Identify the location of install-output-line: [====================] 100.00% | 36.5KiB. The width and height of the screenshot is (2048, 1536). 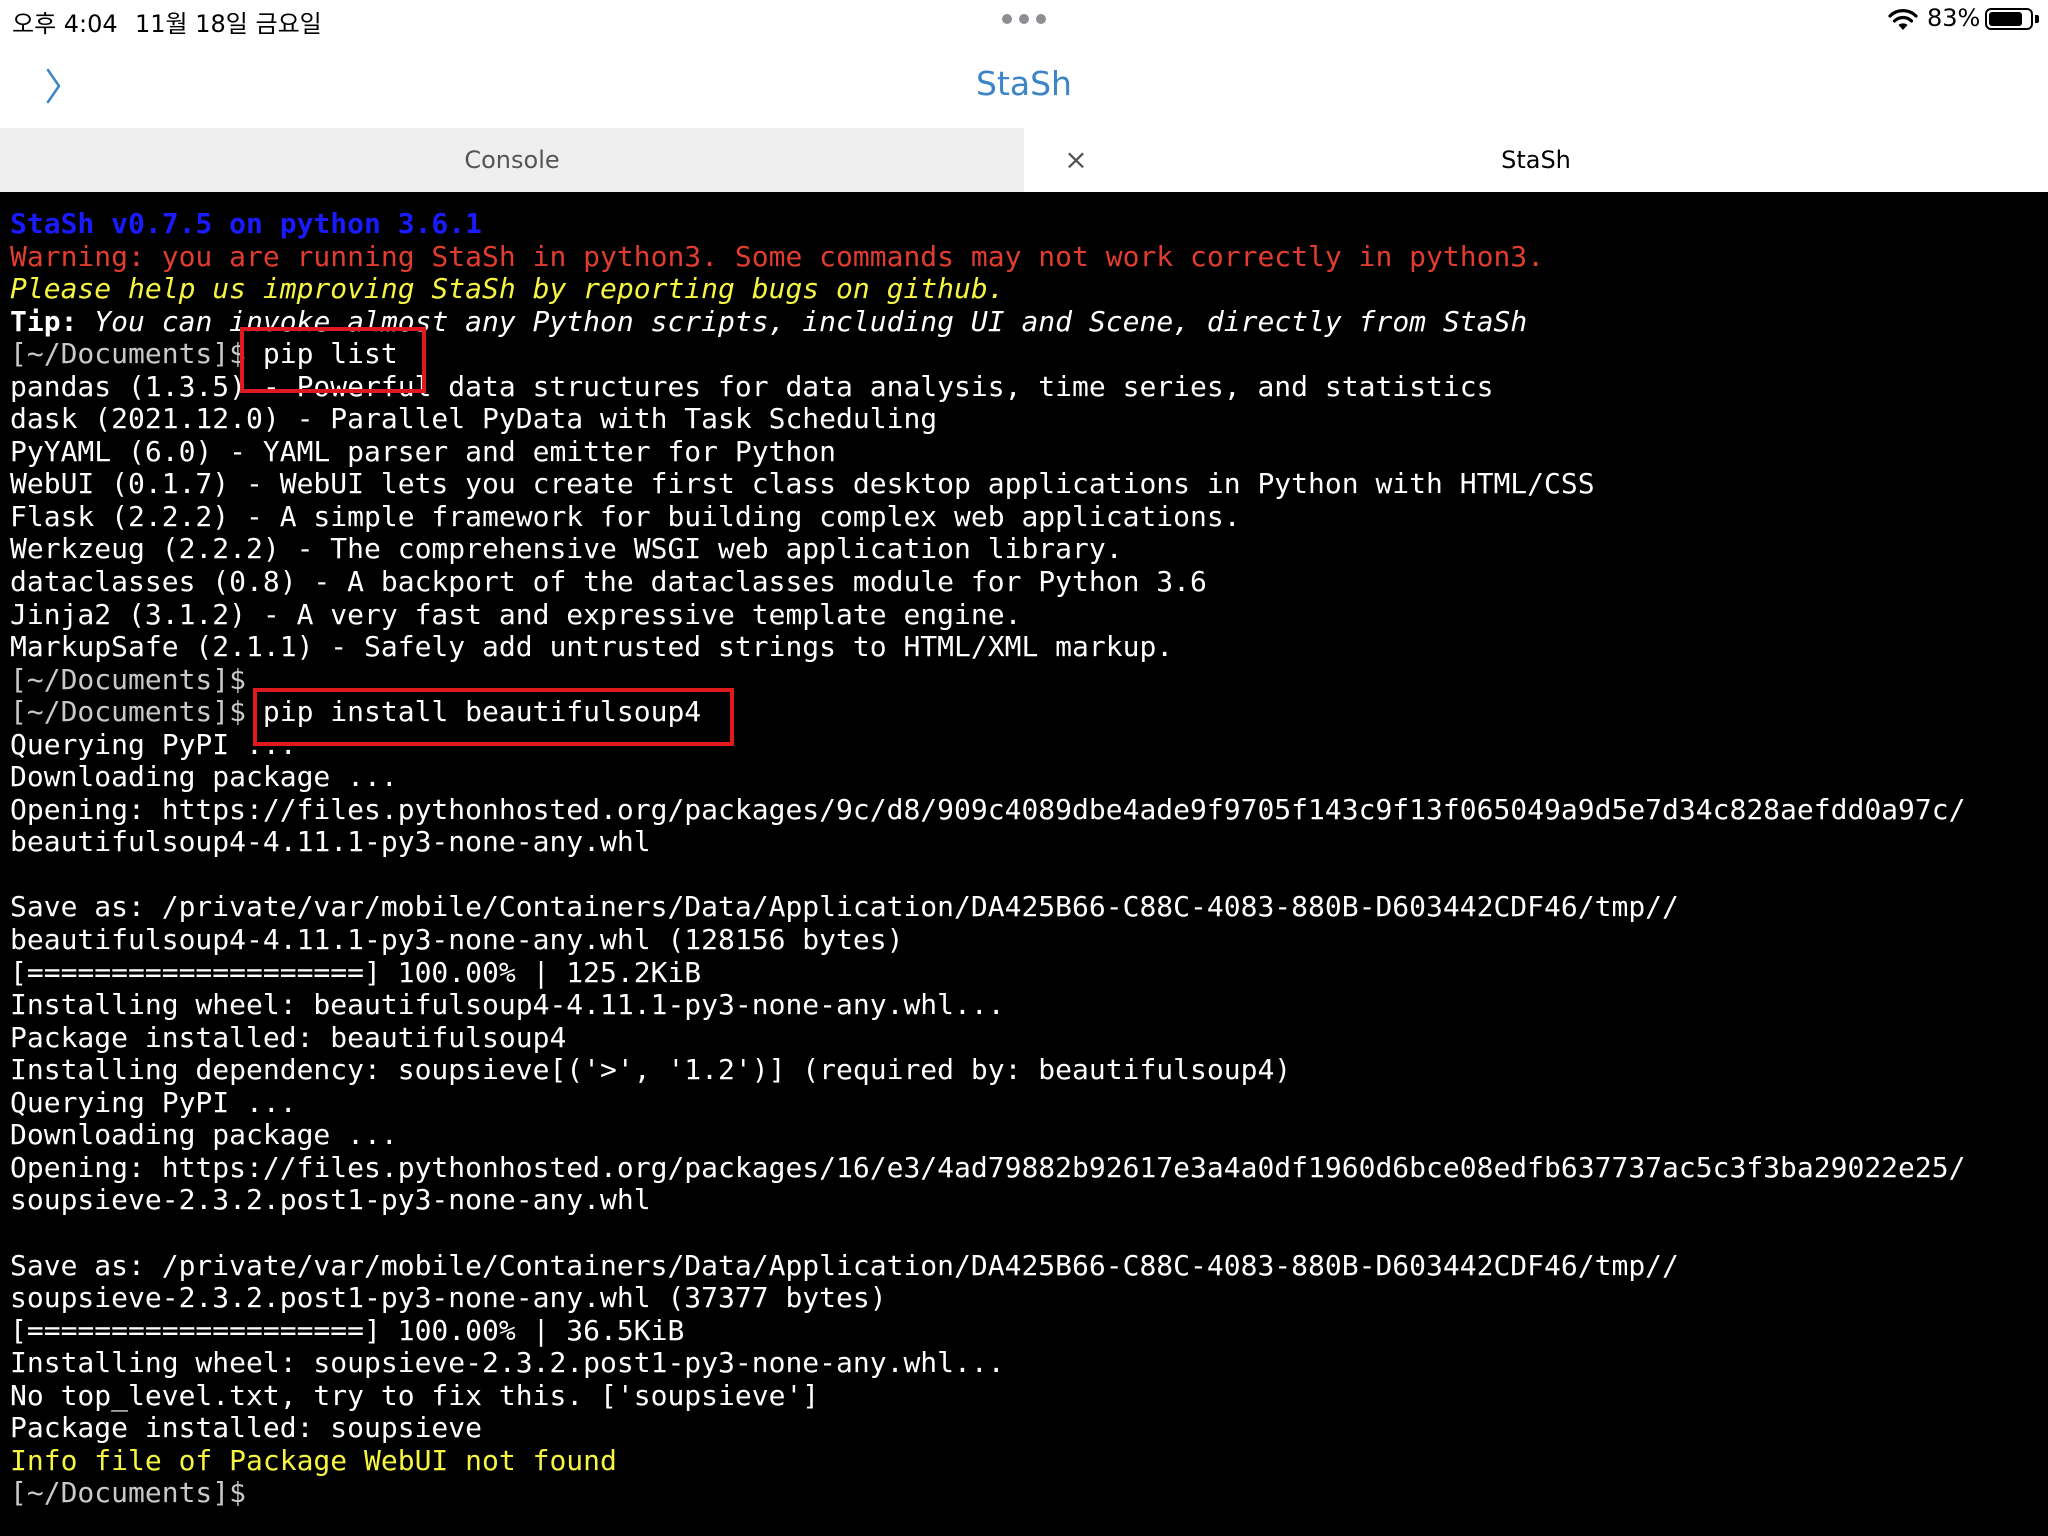
(347, 1330).